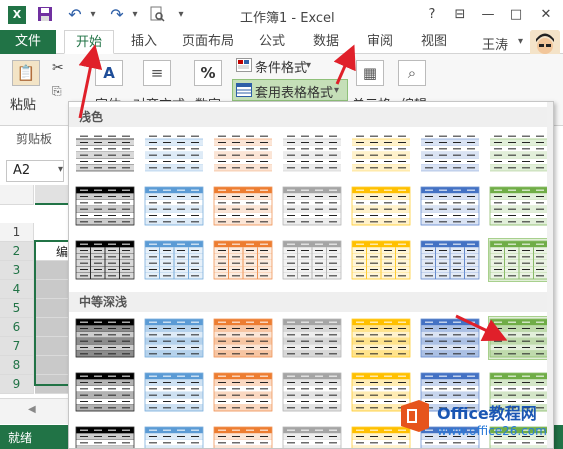 The height and width of the screenshot is (449, 563). Describe the element at coordinates (520, 41) in the screenshot. I see `user-dropdown-icon: ▾` at that location.